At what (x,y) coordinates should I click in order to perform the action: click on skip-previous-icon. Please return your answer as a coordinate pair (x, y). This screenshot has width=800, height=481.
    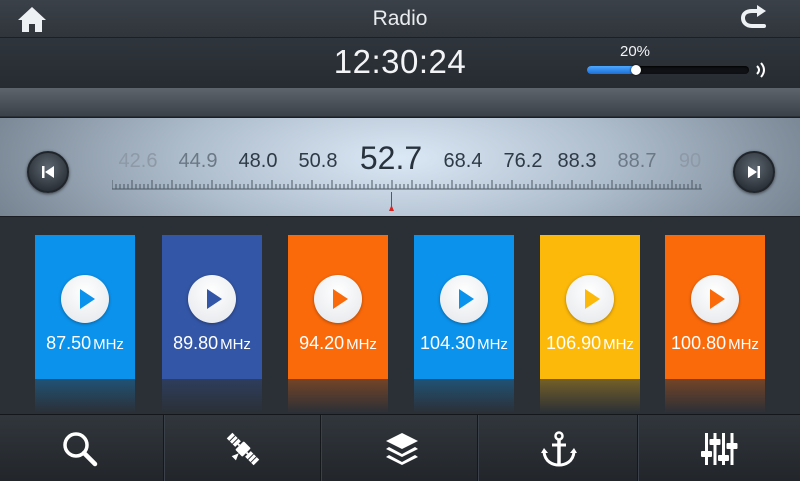
    Looking at the image, I should click on (48, 172).